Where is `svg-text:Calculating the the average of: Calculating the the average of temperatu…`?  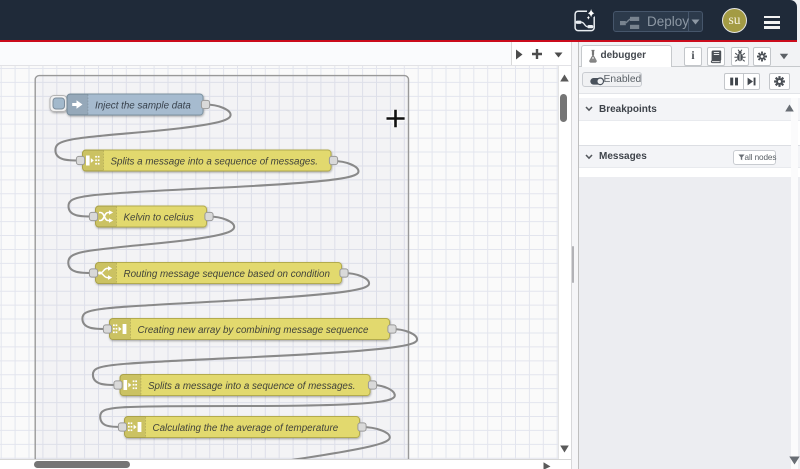 svg-text:Calculating the the average of: Calculating the the average of temperatu… is located at coordinates (246, 428).